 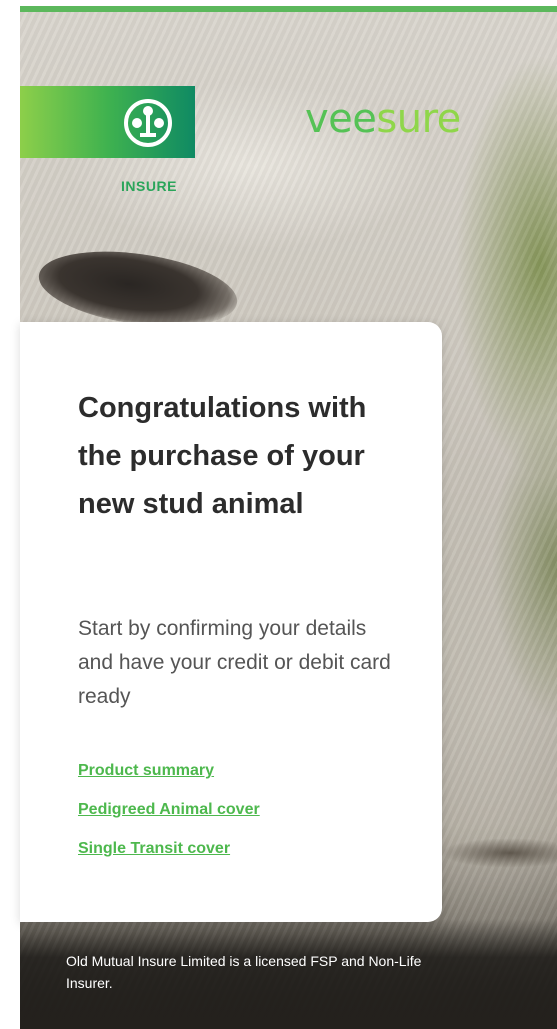 I want to click on brand-name-part-2: sure, so click(x=418, y=119).